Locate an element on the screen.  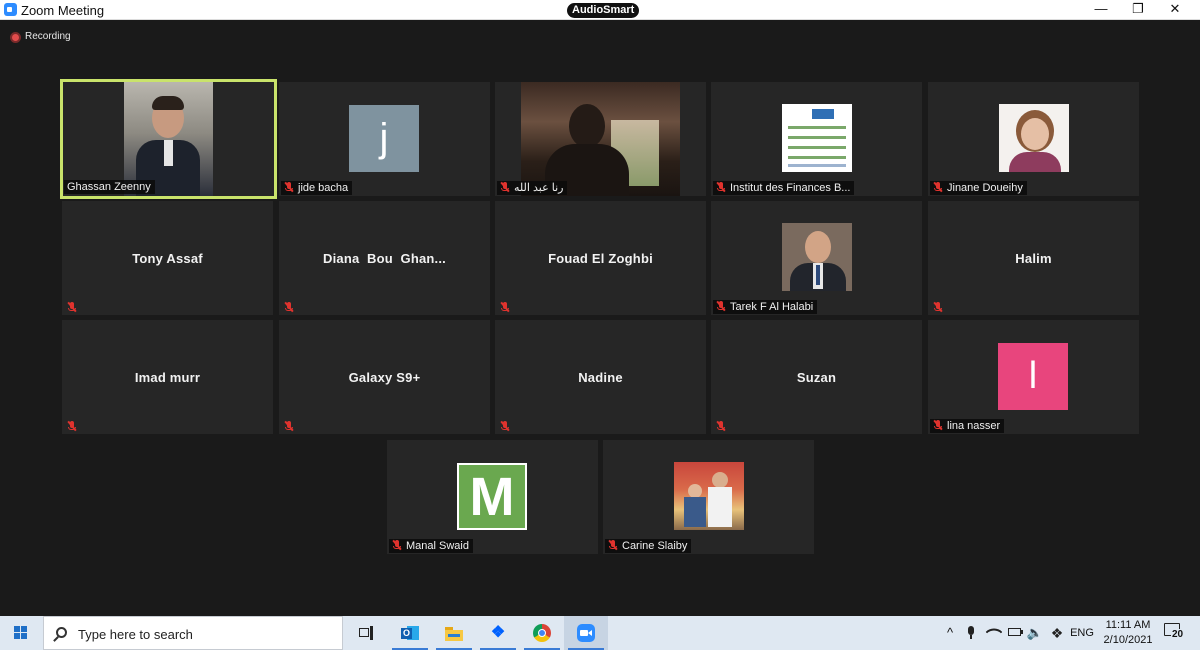
avatar-letter: M is located at coordinates (492, 496).